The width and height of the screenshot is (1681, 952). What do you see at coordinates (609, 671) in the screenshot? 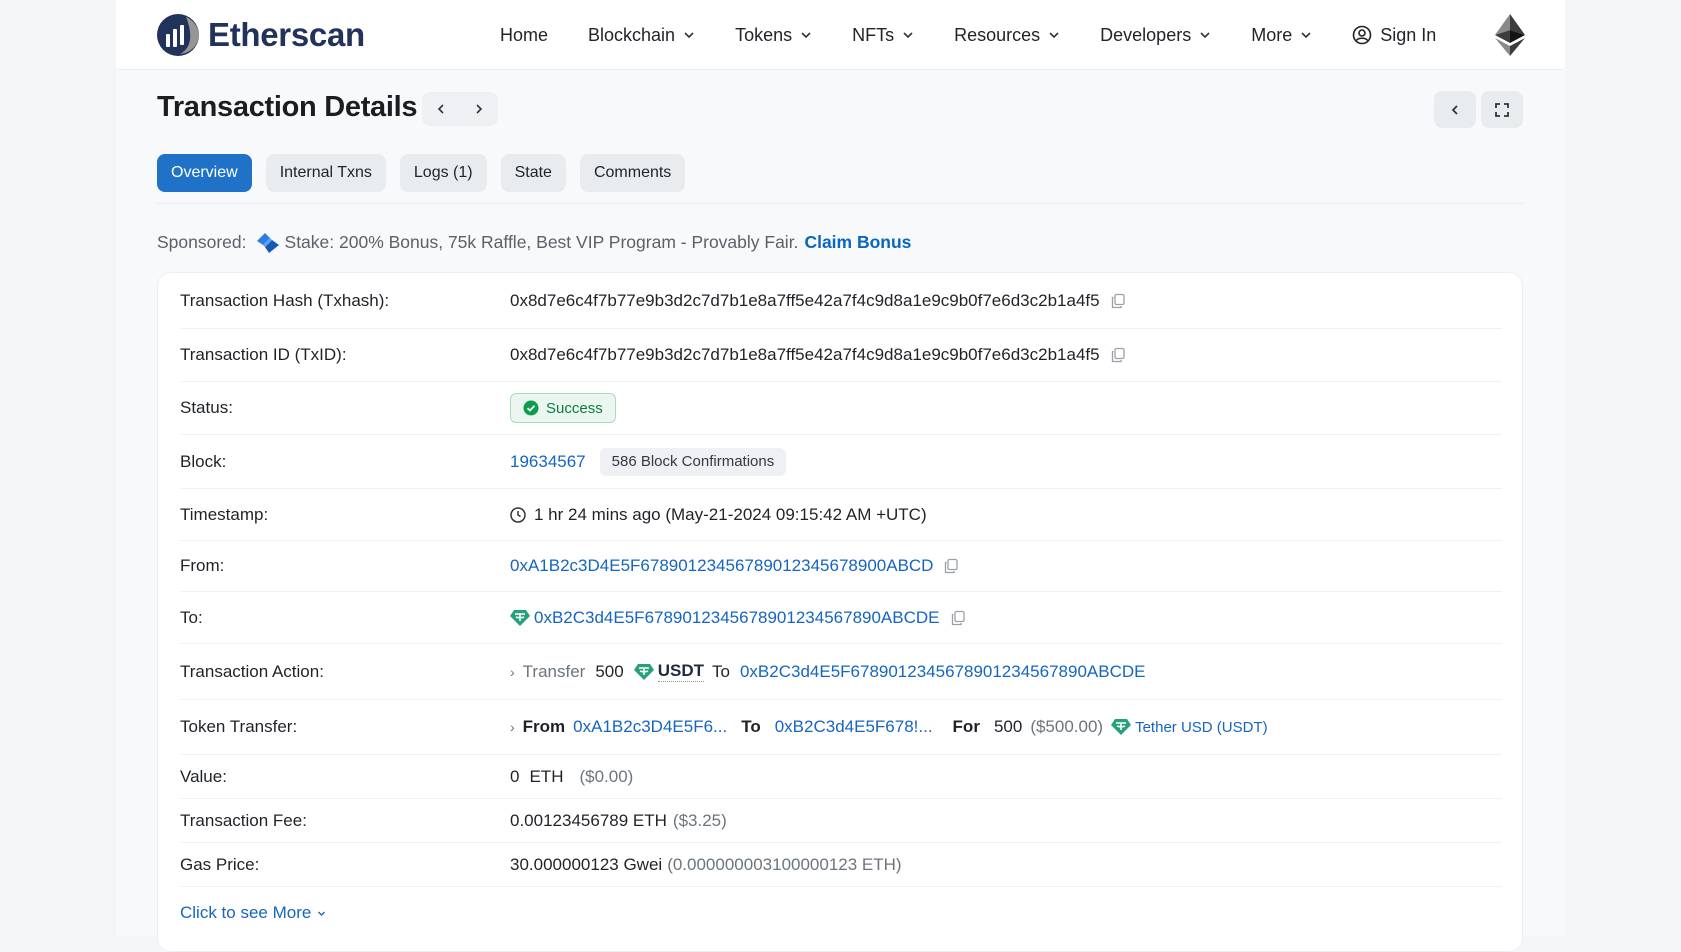
I see `action-amount: 500` at bounding box center [609, 671].